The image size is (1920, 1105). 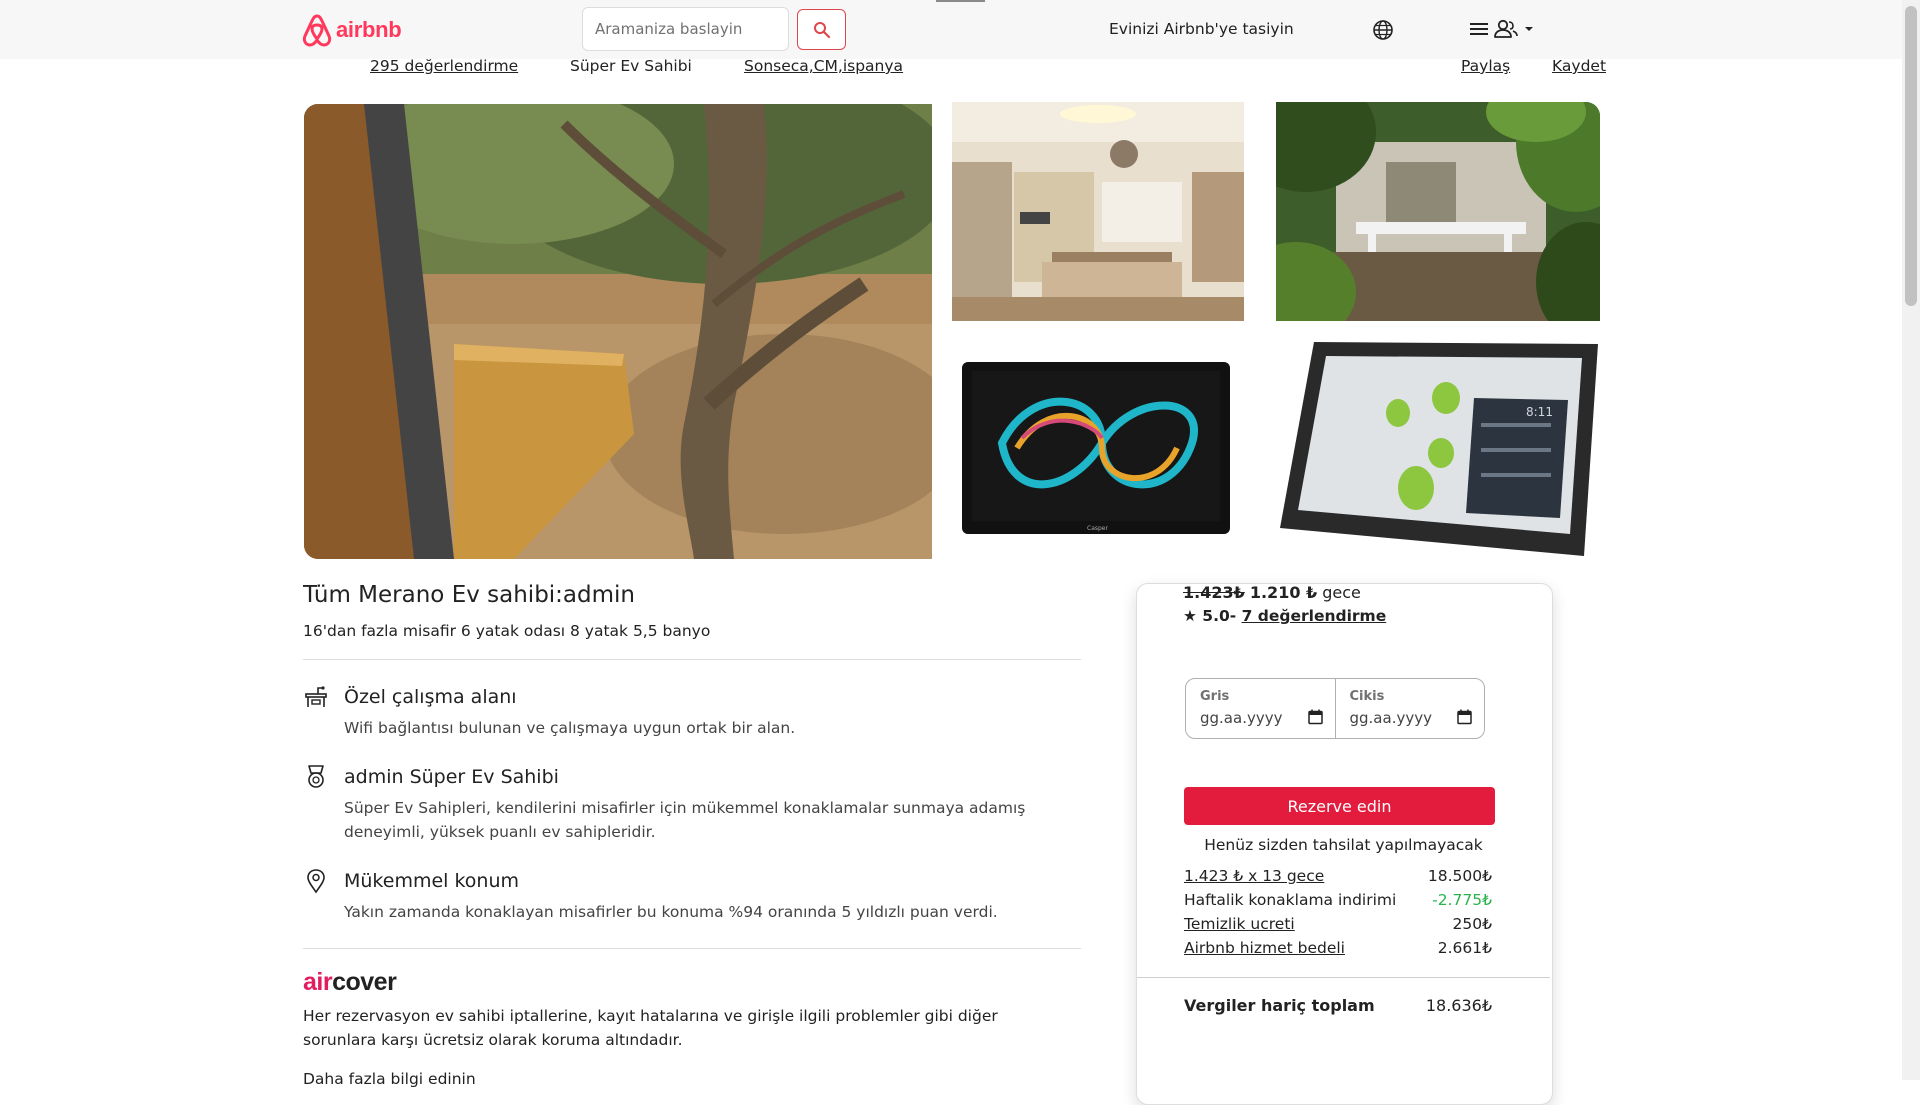 What do you see at coordinates (1283, 592) in the screenshot?
I see `discounted-price: 1.210 ₺` at bounding box center [1283, 592].